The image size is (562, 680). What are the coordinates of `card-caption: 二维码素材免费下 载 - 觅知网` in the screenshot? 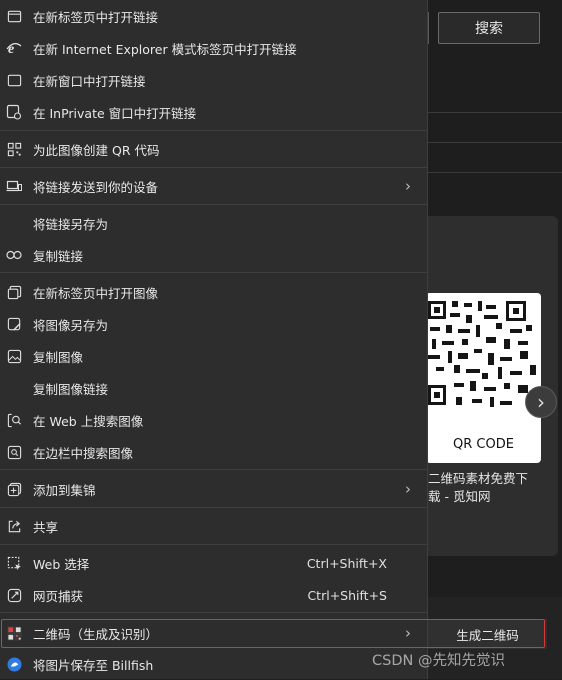 It's located at (478, 488).